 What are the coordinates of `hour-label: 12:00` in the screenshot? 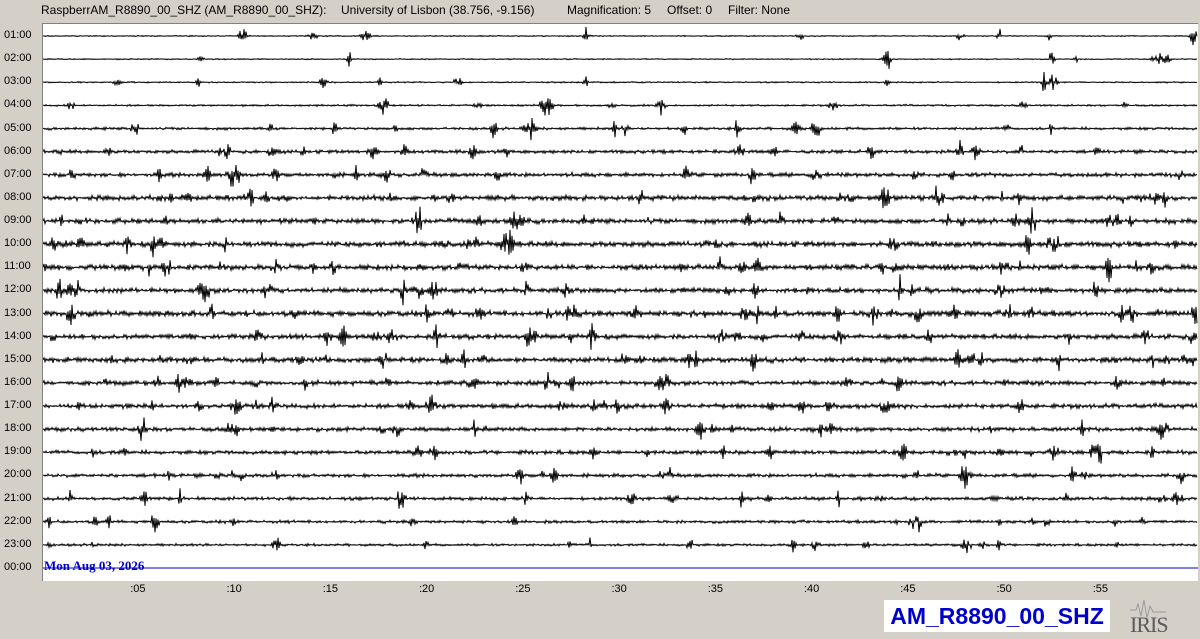 It's located at (18, 289).